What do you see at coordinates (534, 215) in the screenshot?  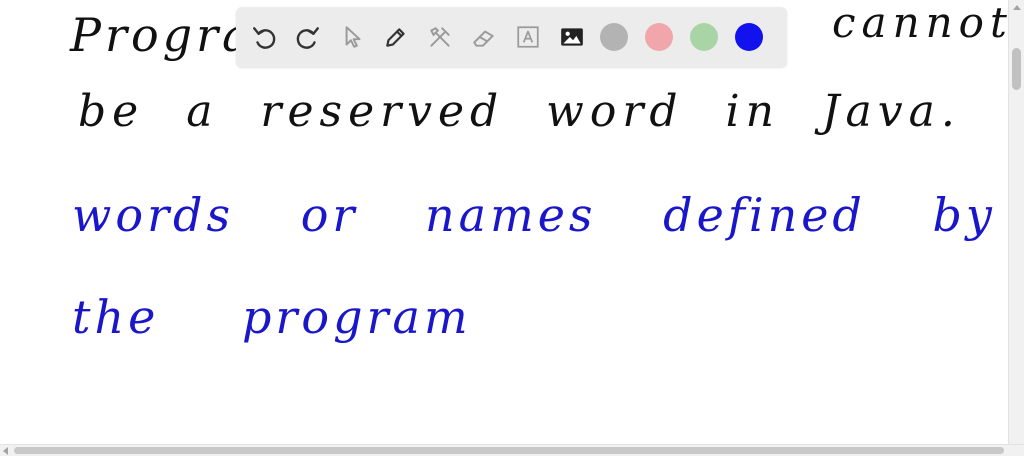 I see `ink-line-3: words or names defined by` at bounding box center [534, 215].